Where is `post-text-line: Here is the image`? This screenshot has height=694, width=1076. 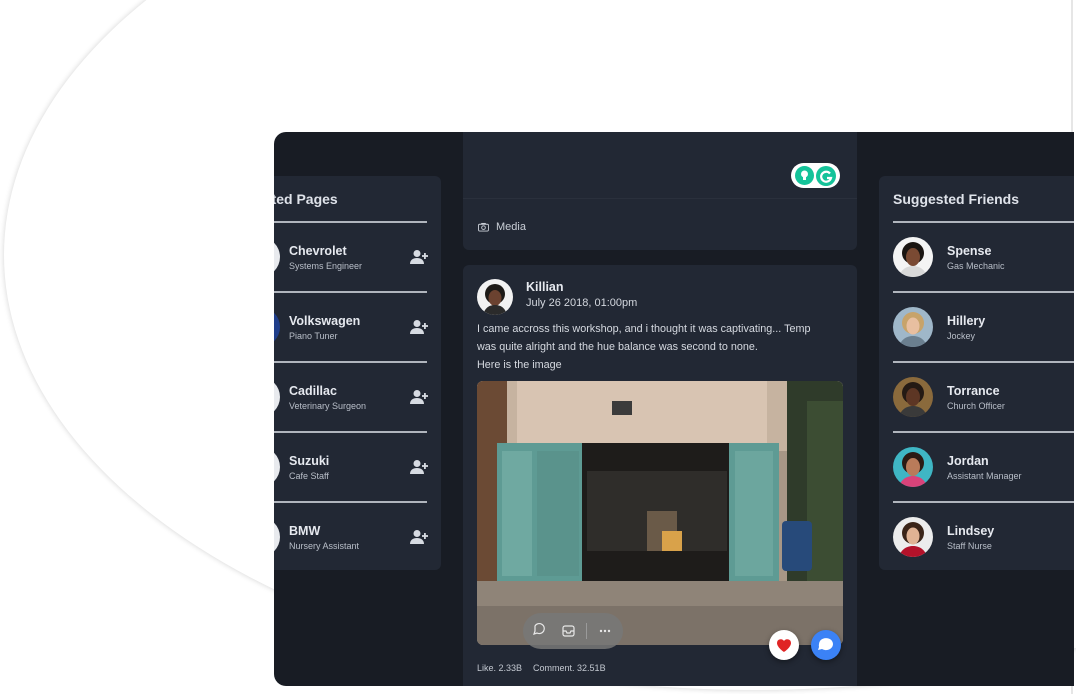
post-text-line: Here is the image is located at coordinates (519, 365).